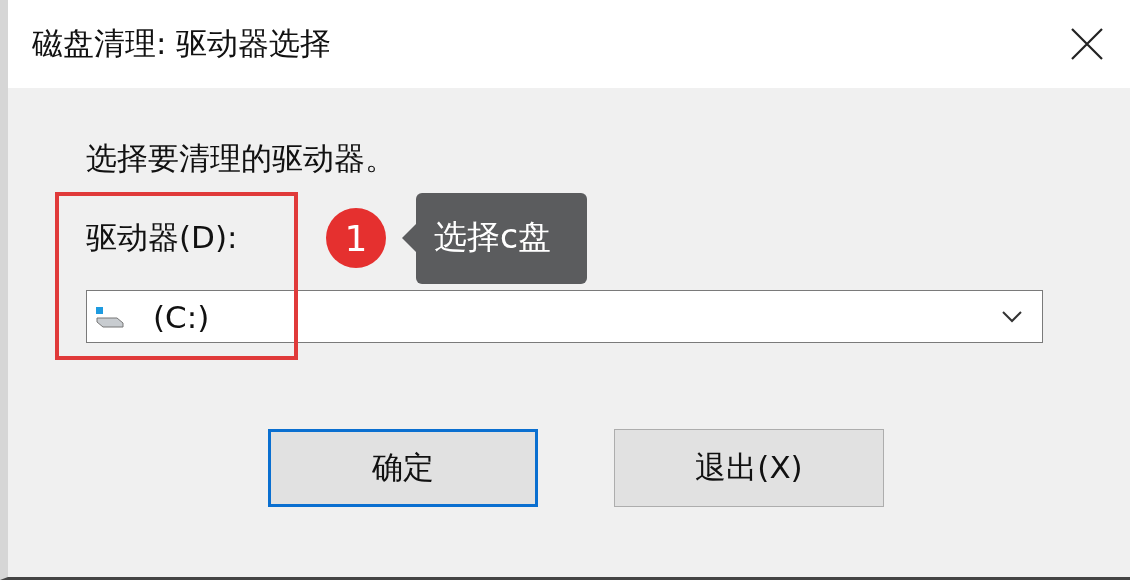 This screenshot has height=580, width=1130. Describe the element at coordinates (749, 468) in the screenshot. I see `dialog-button: 退出(X)` at that location.